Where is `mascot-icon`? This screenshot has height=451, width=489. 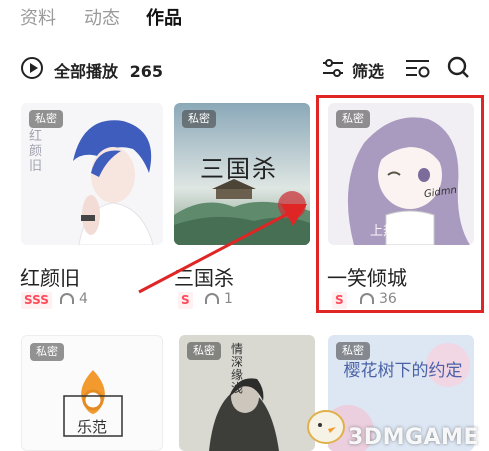 mascot-icon is located at coordinates (326, 427).